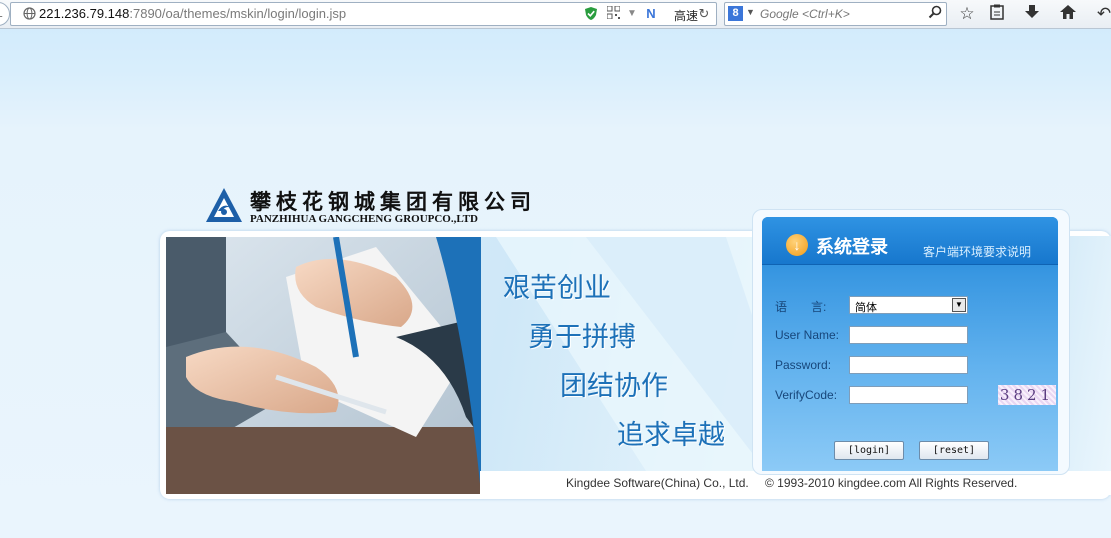  Describe the element at coordinates (1027, 395) in the screenshot. I see `captcha-image: 3821` at that location.